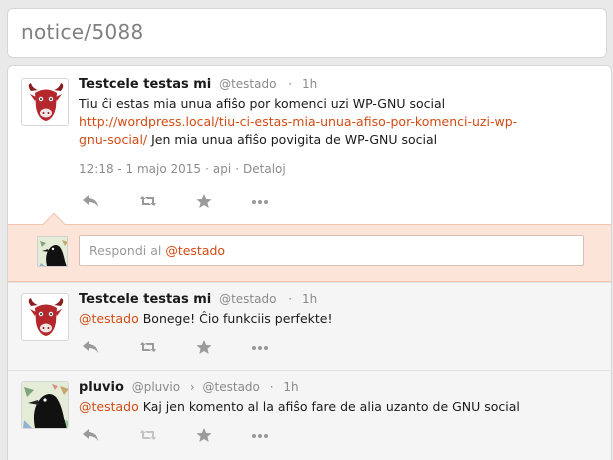  I want to click on in-reply-to-nickname: @testado, so click(231, 387).